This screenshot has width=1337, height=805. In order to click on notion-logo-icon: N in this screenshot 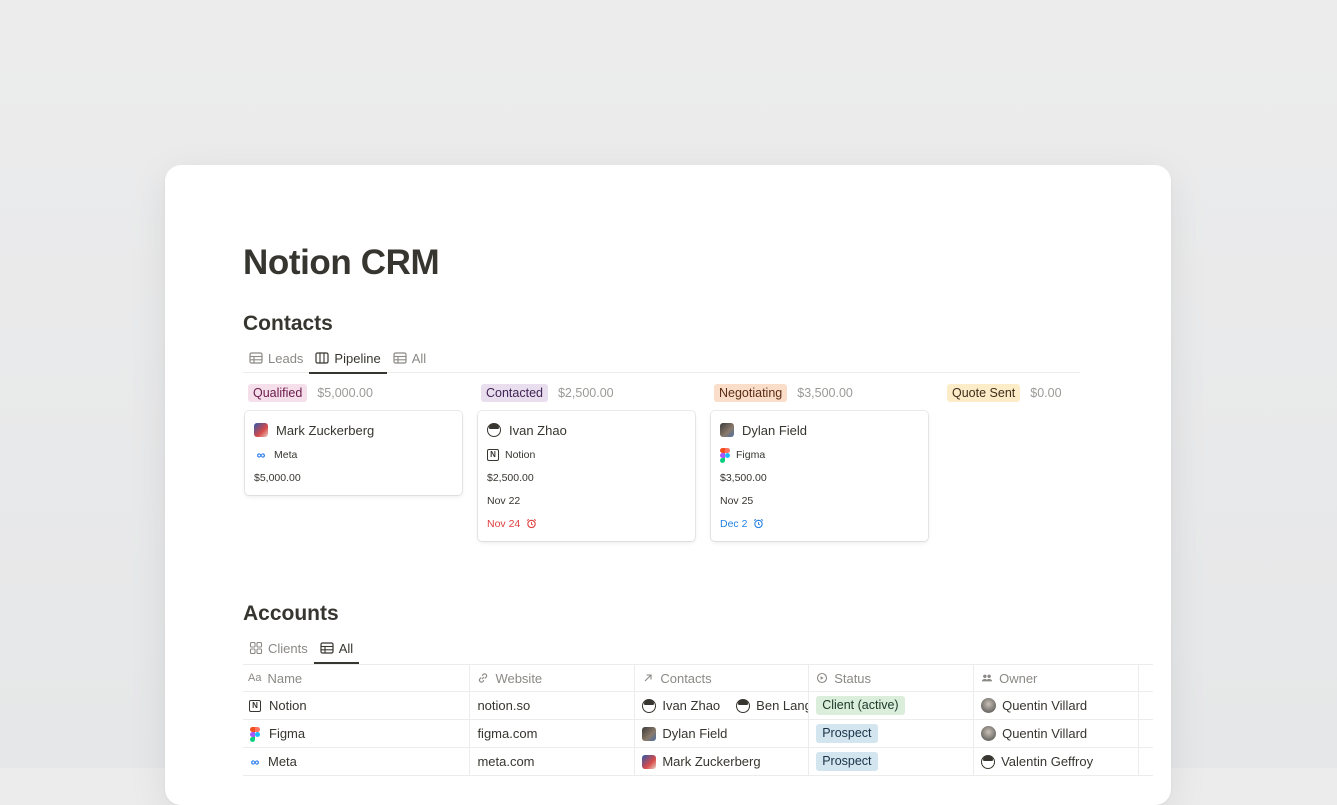, I will do `click(255, 705)`.